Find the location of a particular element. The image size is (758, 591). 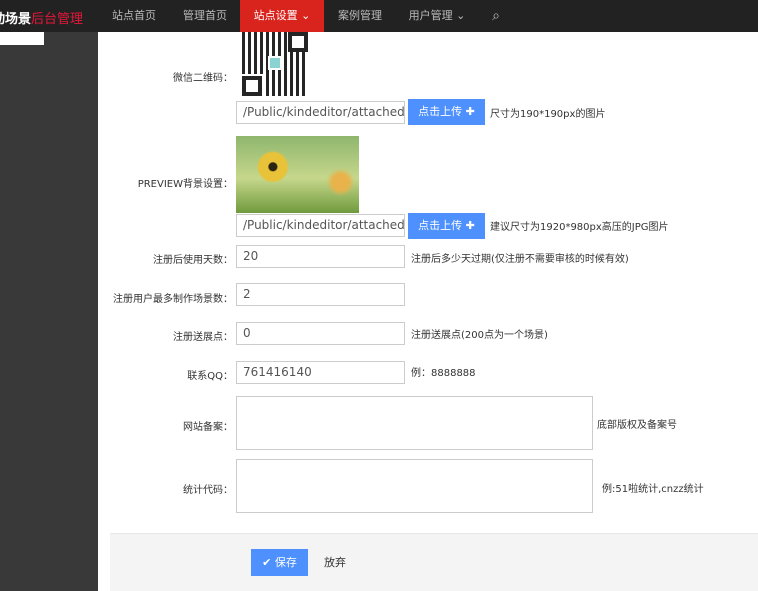

search-icon: ⌕ is located at coordinates (496, 16).